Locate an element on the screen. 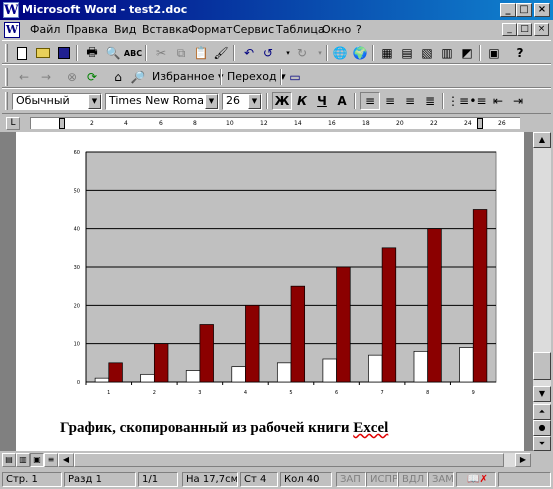 The height and width of the screenshot is (489, 553). redo-icon: ↻ is located at coordinates (302, 53).